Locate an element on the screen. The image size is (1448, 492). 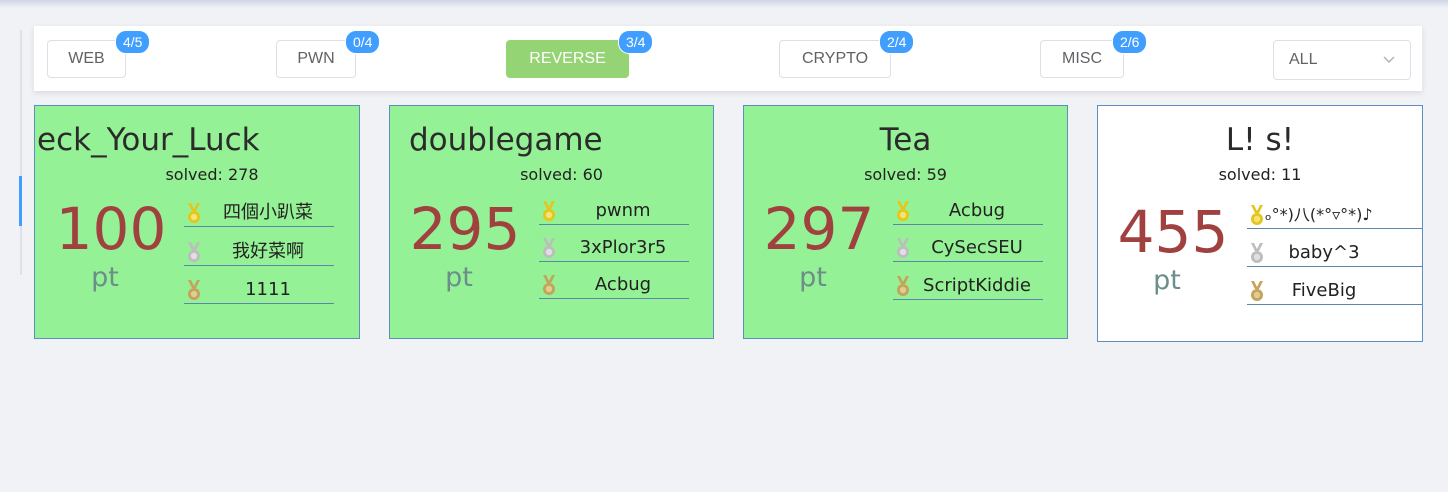
challenge-points: 297 is located at coordinates (819, 229).